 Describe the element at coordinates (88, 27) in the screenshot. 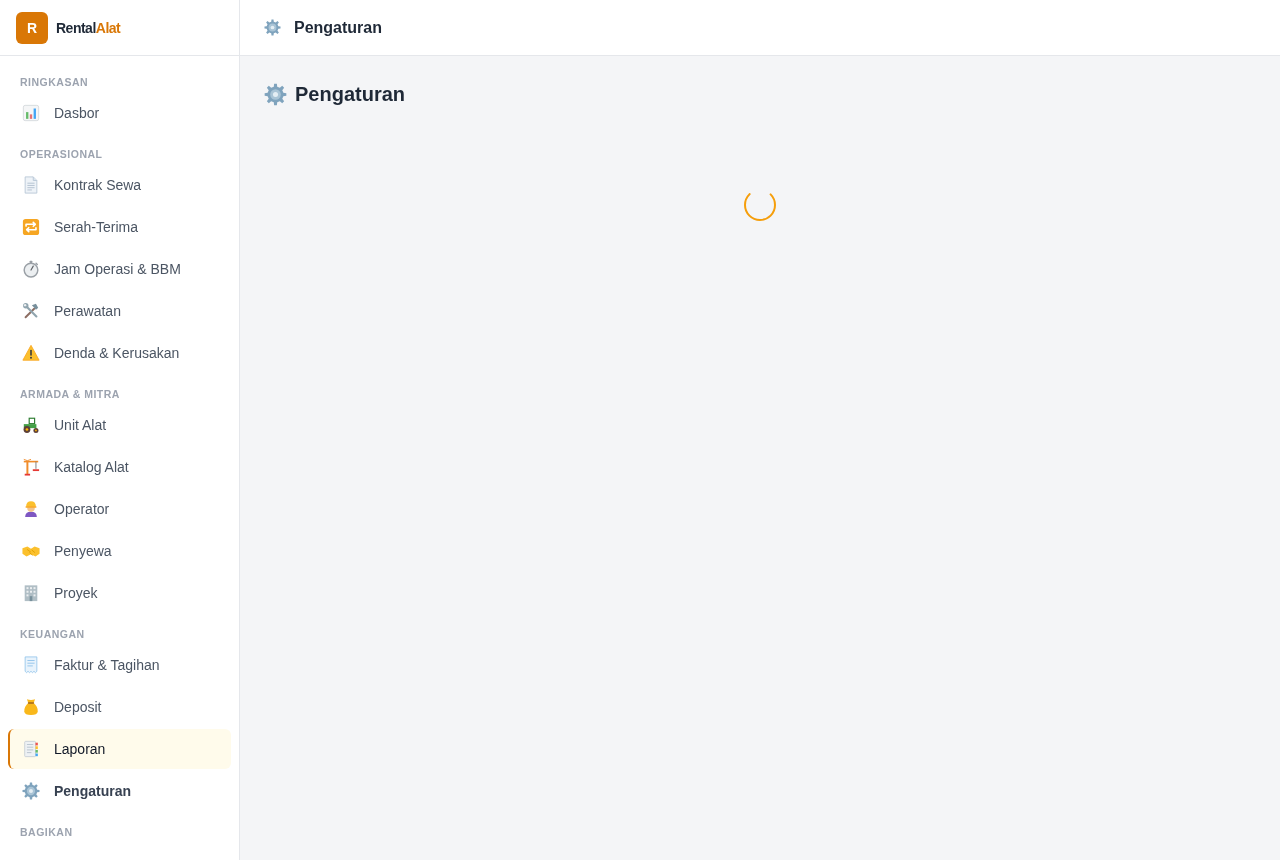

I see `brand-name: RentalAlat` at that location.